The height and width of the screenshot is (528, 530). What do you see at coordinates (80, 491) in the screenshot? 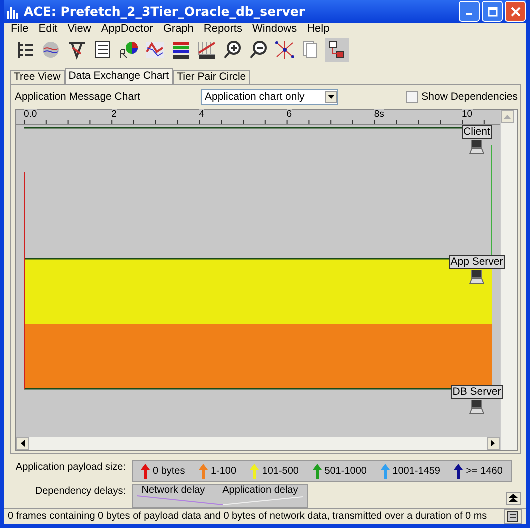
I see `legend-label: Dependency delays:` at bounding box center [80, 491].